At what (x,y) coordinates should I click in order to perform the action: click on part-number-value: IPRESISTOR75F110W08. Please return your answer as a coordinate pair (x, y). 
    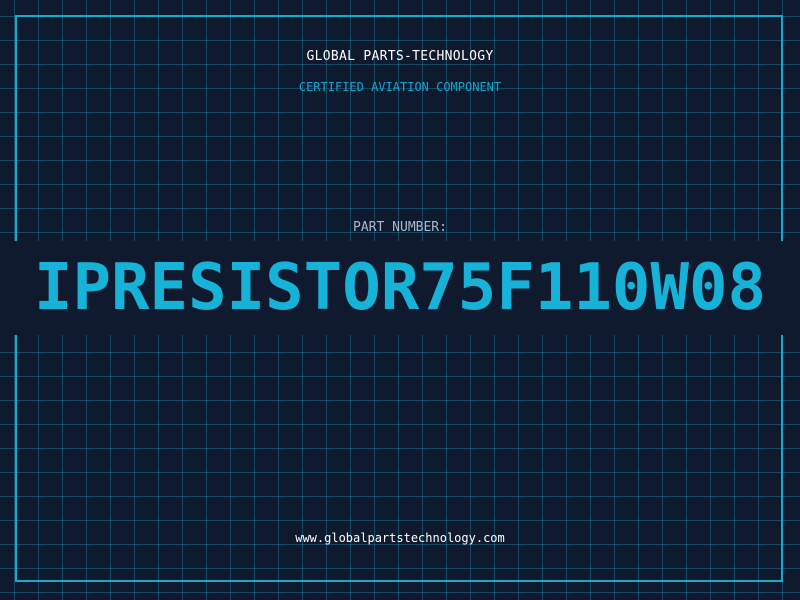
    Looking at the image, I should click on (400, 288).